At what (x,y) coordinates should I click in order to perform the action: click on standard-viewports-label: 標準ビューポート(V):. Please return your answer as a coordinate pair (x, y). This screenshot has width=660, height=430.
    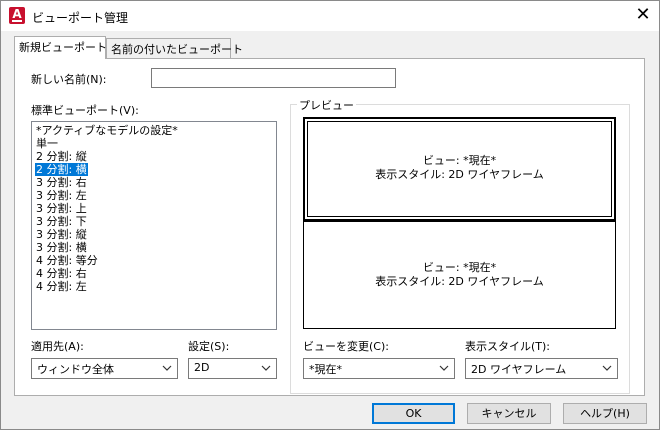
    Looking at the image, I should click on (85, 110).